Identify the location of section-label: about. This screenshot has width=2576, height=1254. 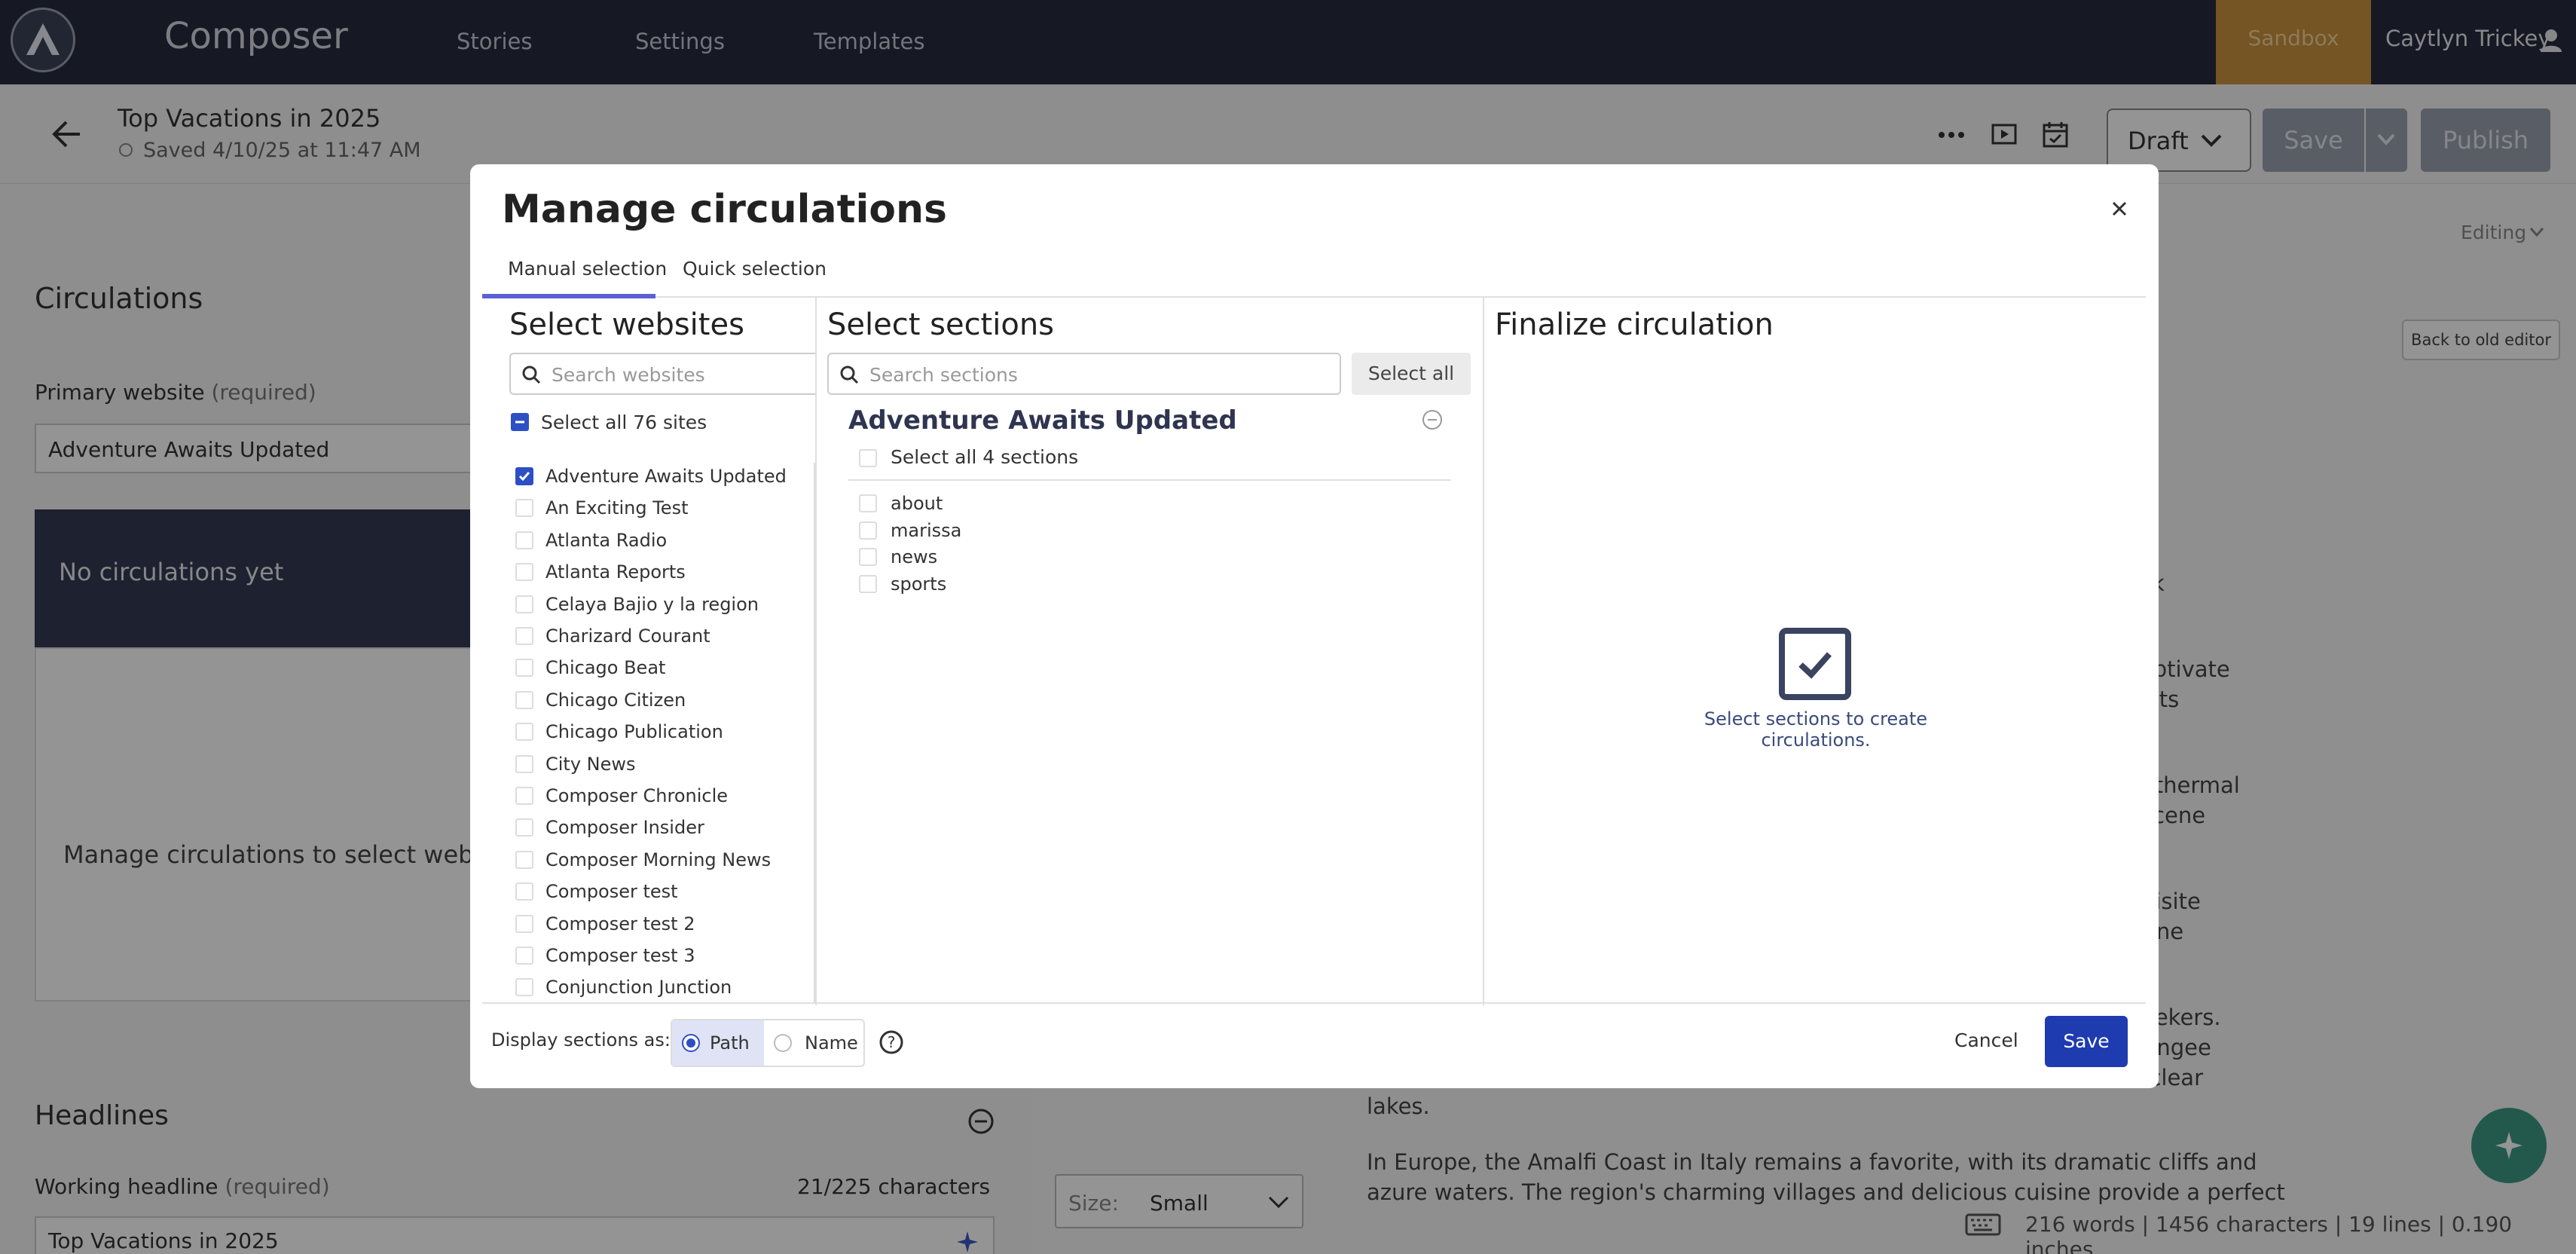
(917, 504).